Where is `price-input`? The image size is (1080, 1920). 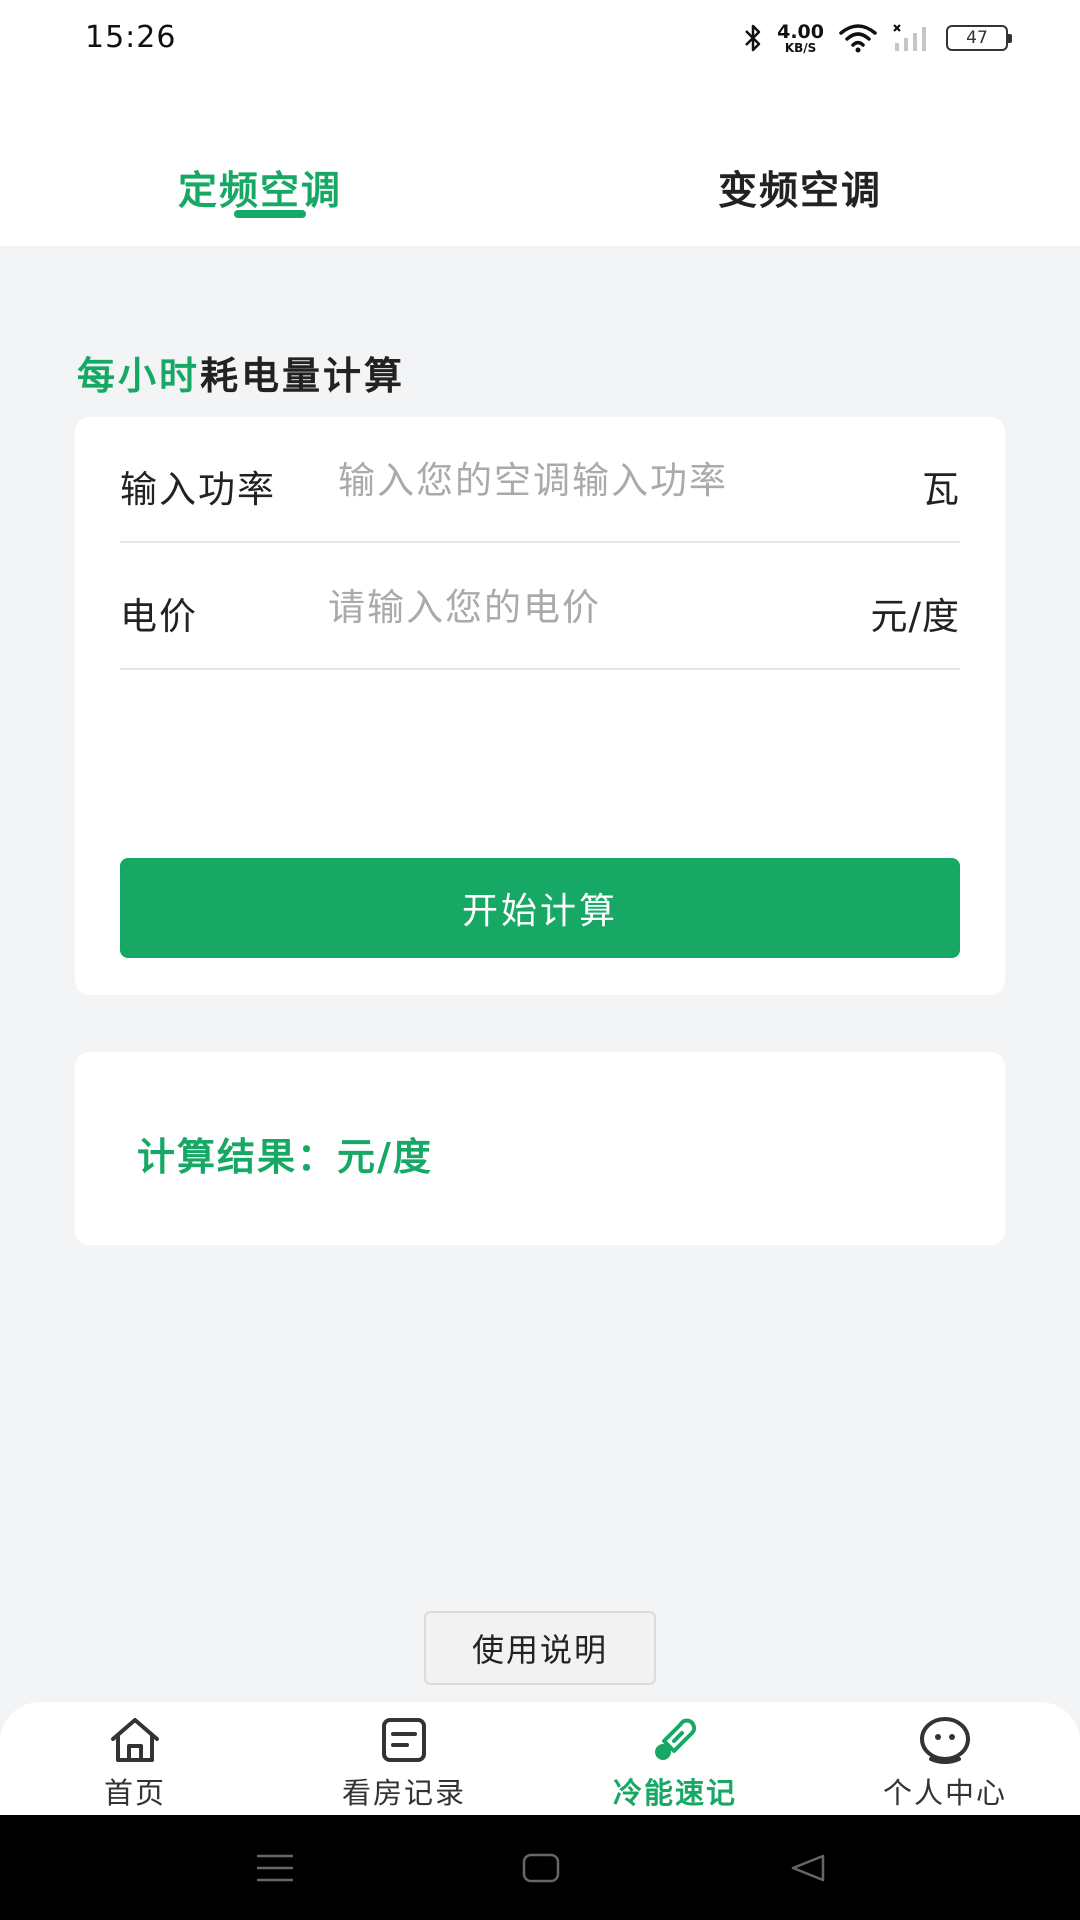
price-input is located at coordinates (568, 607).